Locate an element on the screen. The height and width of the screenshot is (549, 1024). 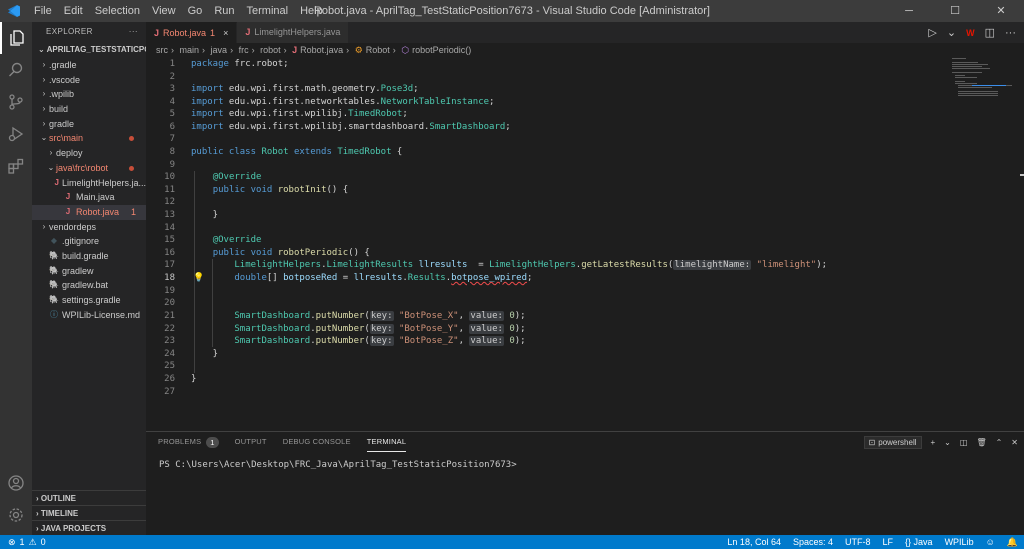
menu-view: View is located at coordinates (164, 11).